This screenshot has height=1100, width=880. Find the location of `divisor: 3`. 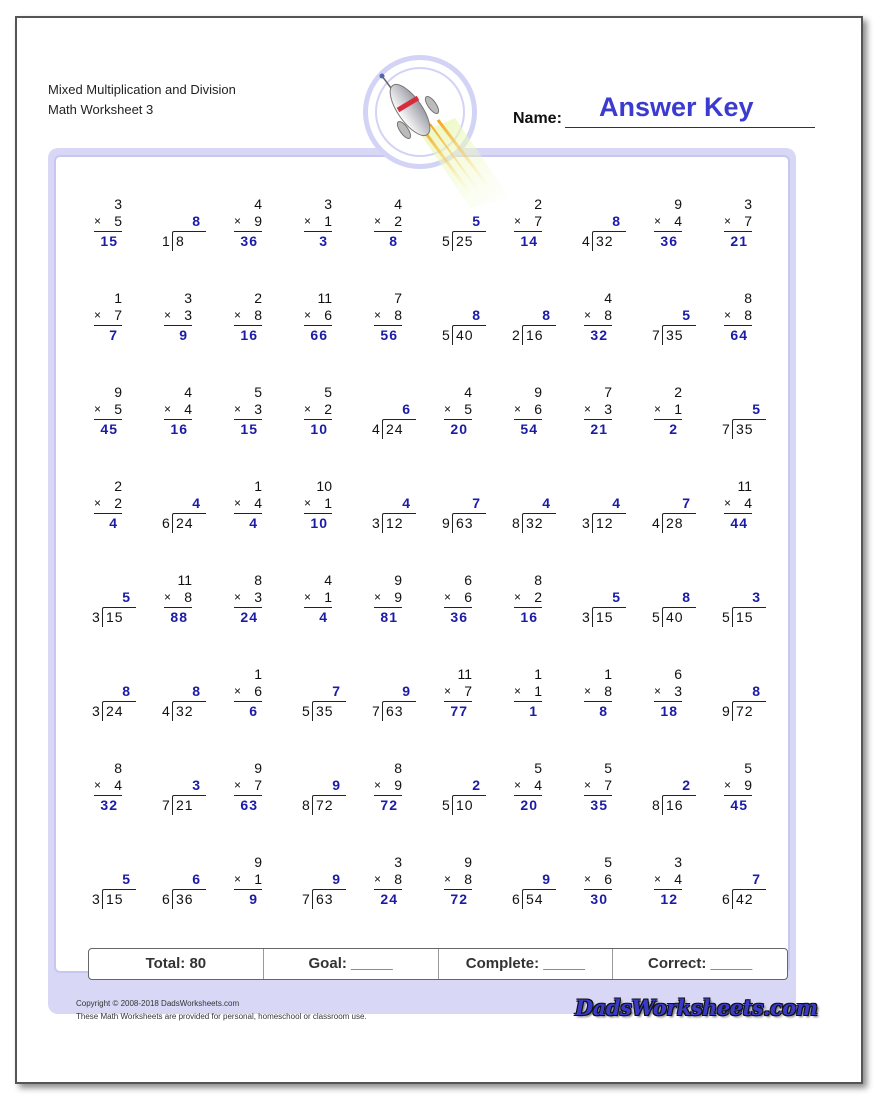

divisor: 3 is located at coordinates (96, 899).